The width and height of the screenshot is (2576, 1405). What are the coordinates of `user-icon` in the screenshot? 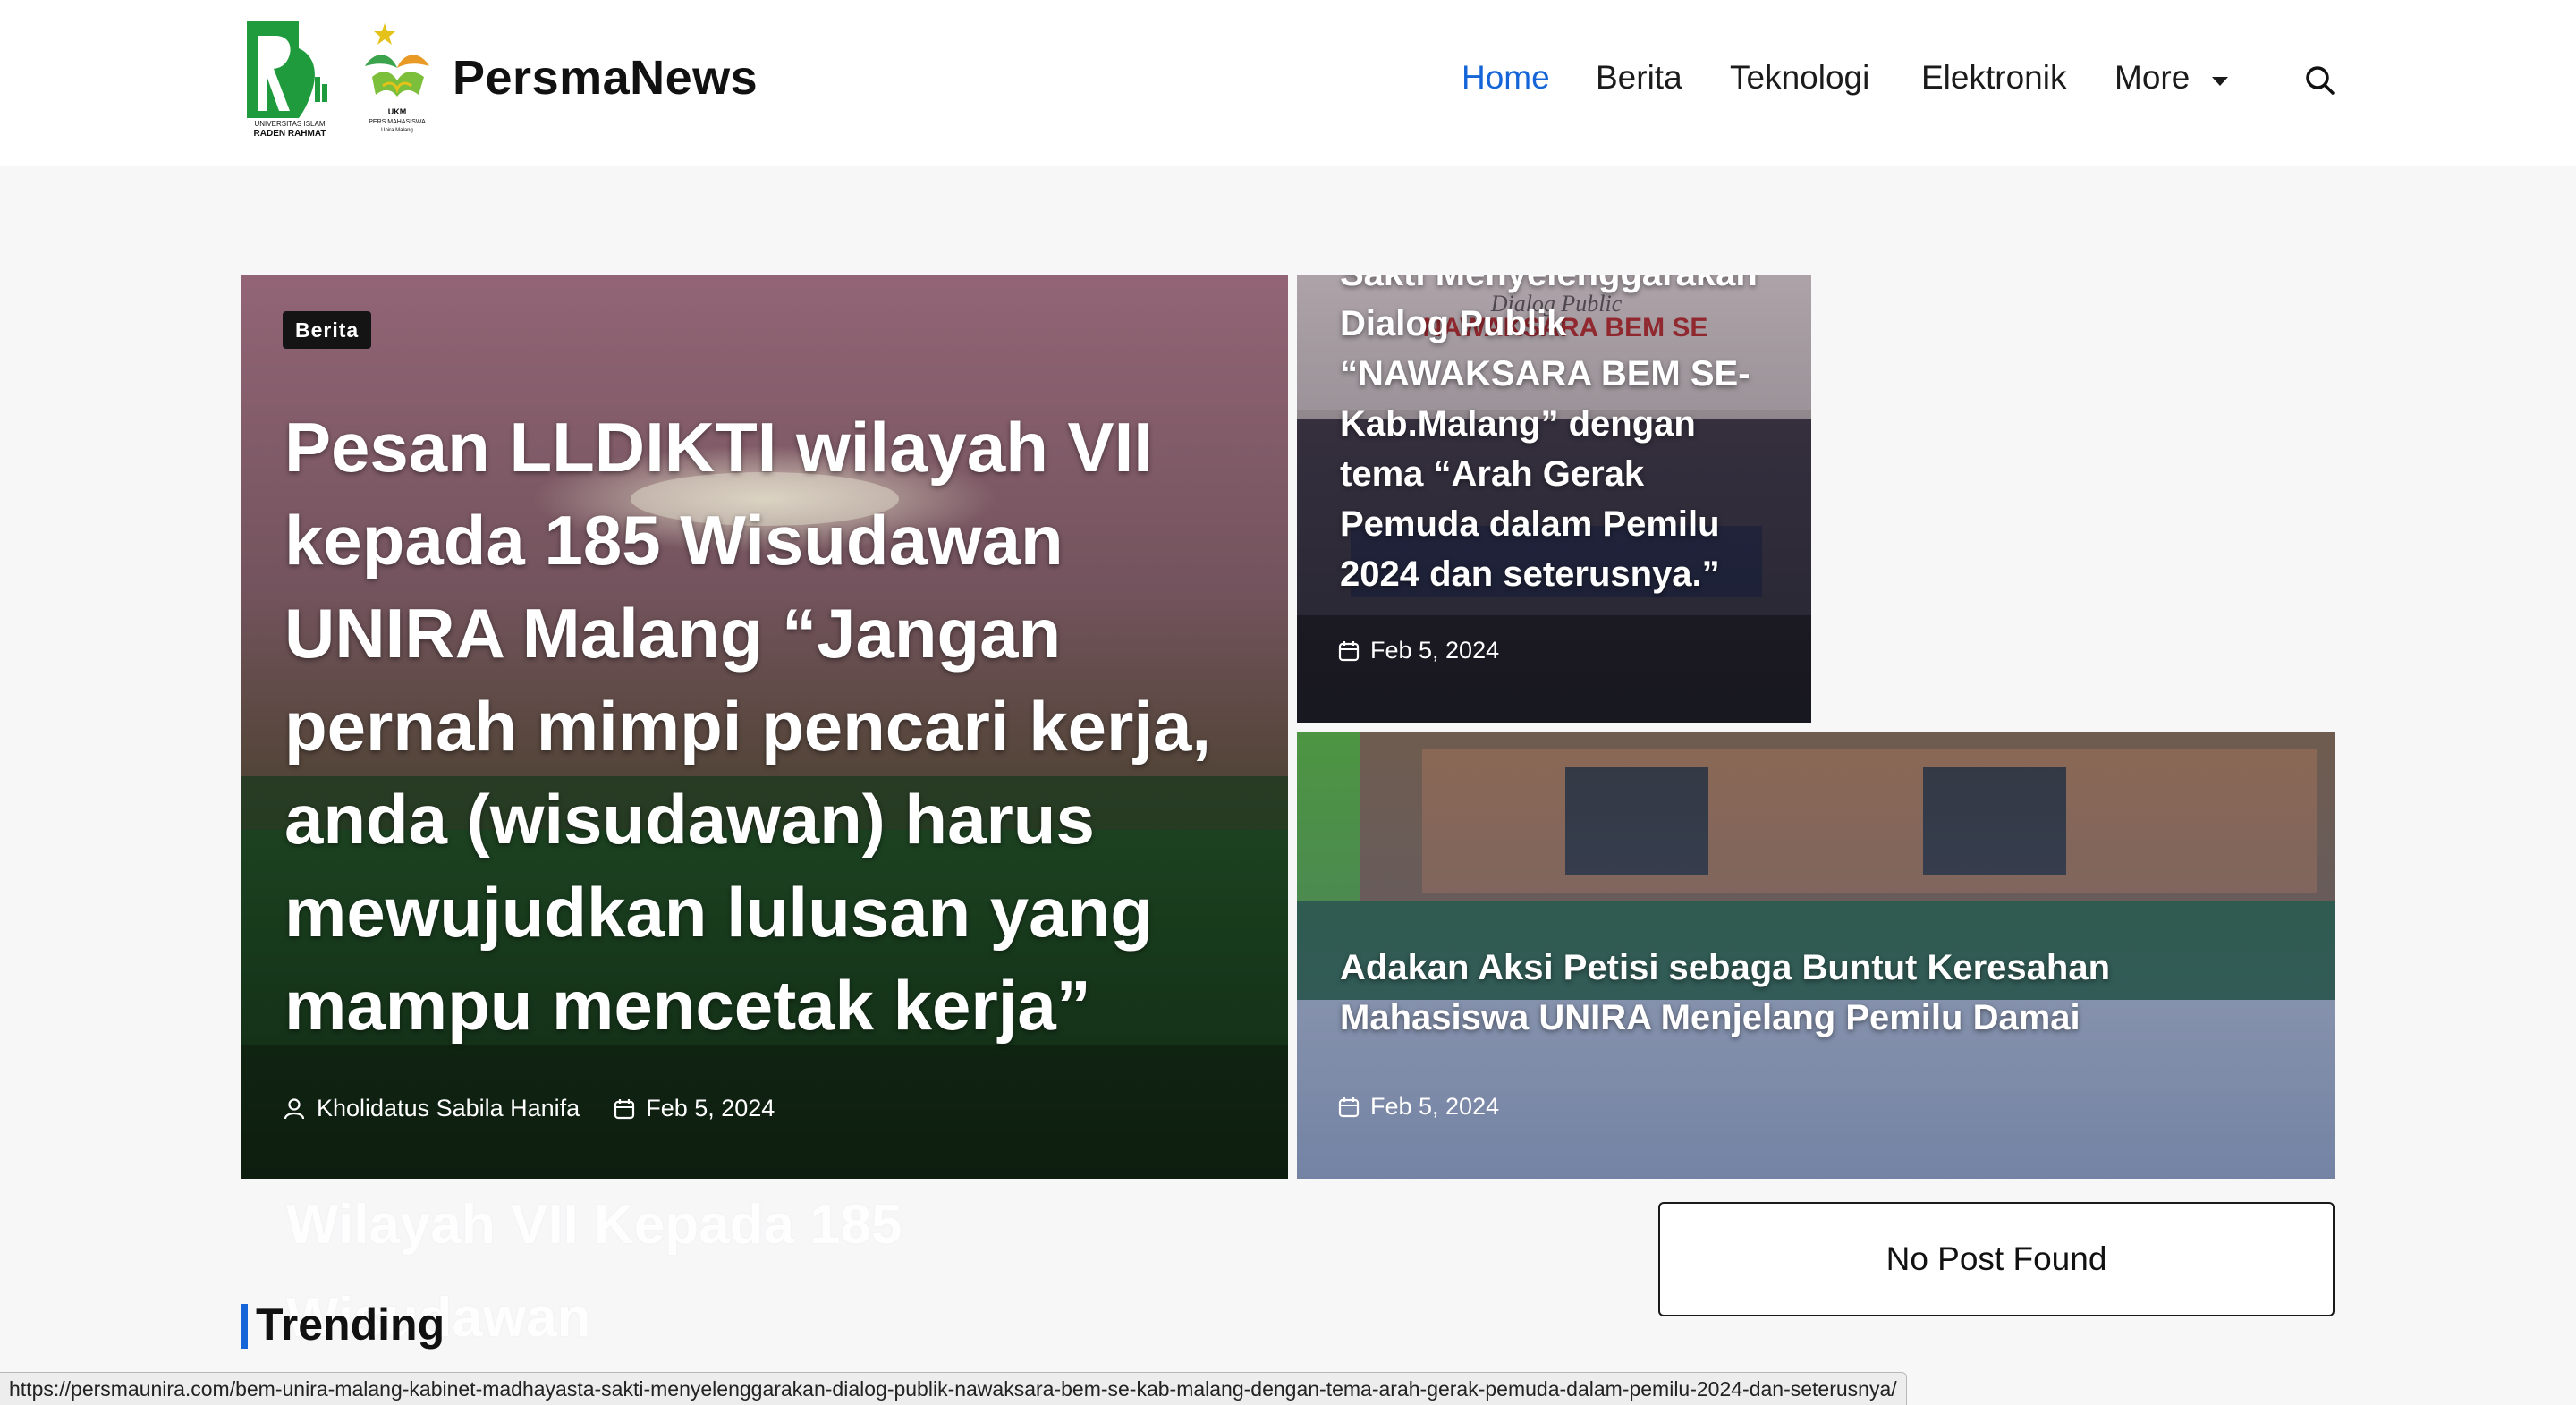 It's located at (294, 1108).